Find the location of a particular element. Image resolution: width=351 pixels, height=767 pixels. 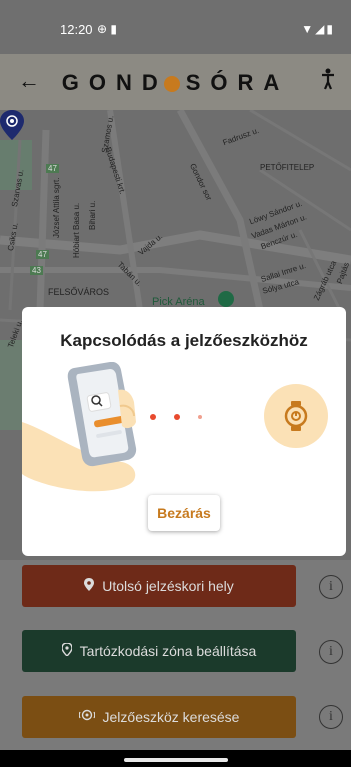

device-search-label: Jelzőeszköz keresése is located at coordinates (171, 717).